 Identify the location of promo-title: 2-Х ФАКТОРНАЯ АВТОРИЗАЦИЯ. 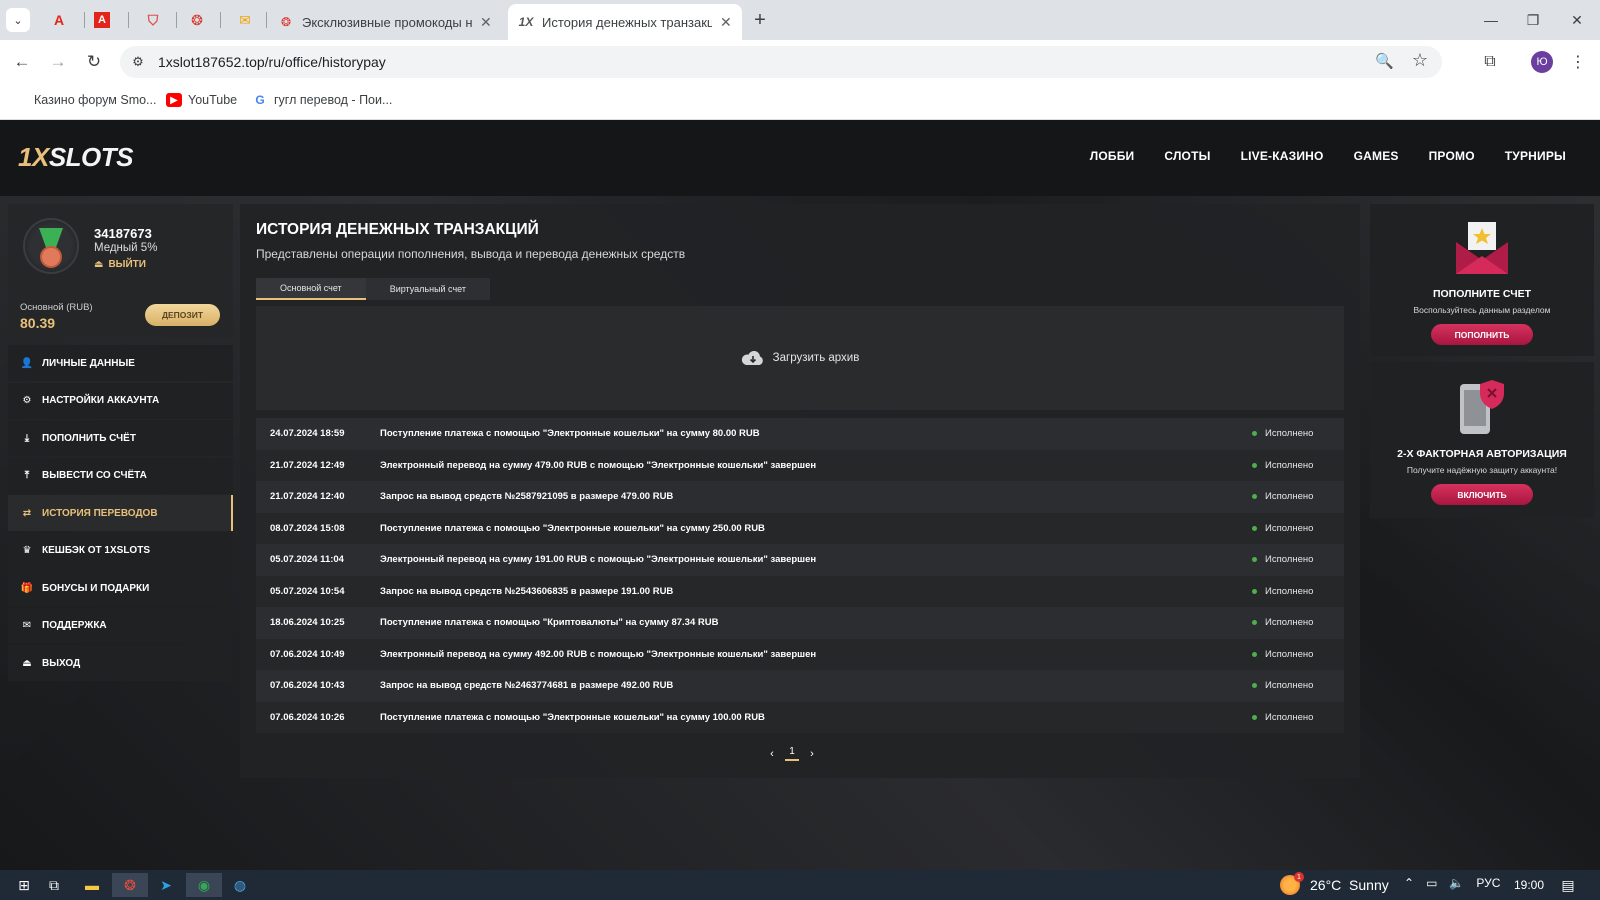
(1482, 454).